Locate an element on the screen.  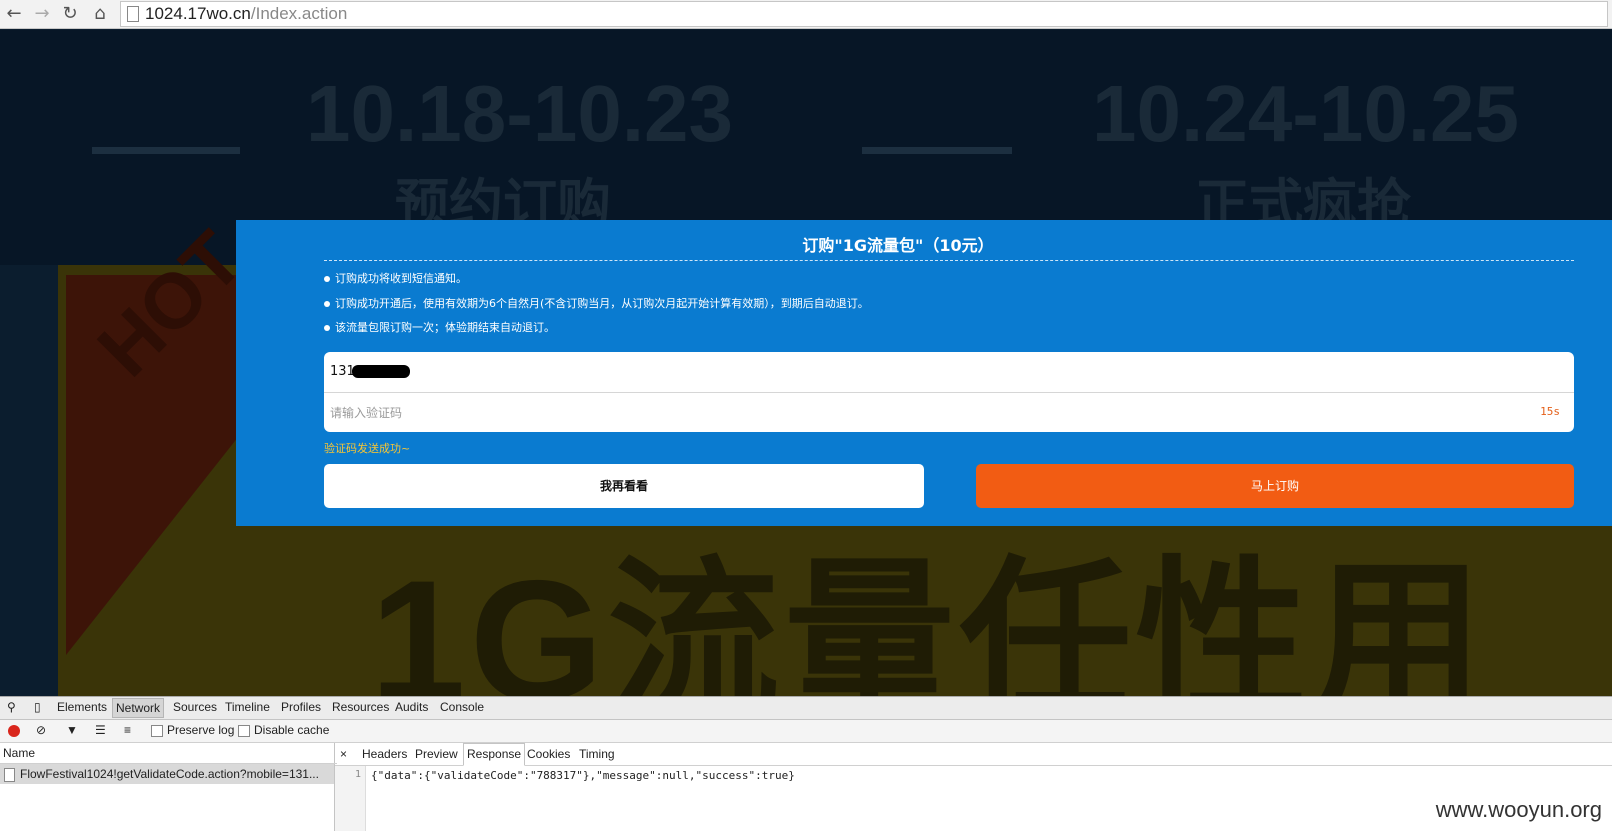
verification-code-input is located at coordinates (905, 413).